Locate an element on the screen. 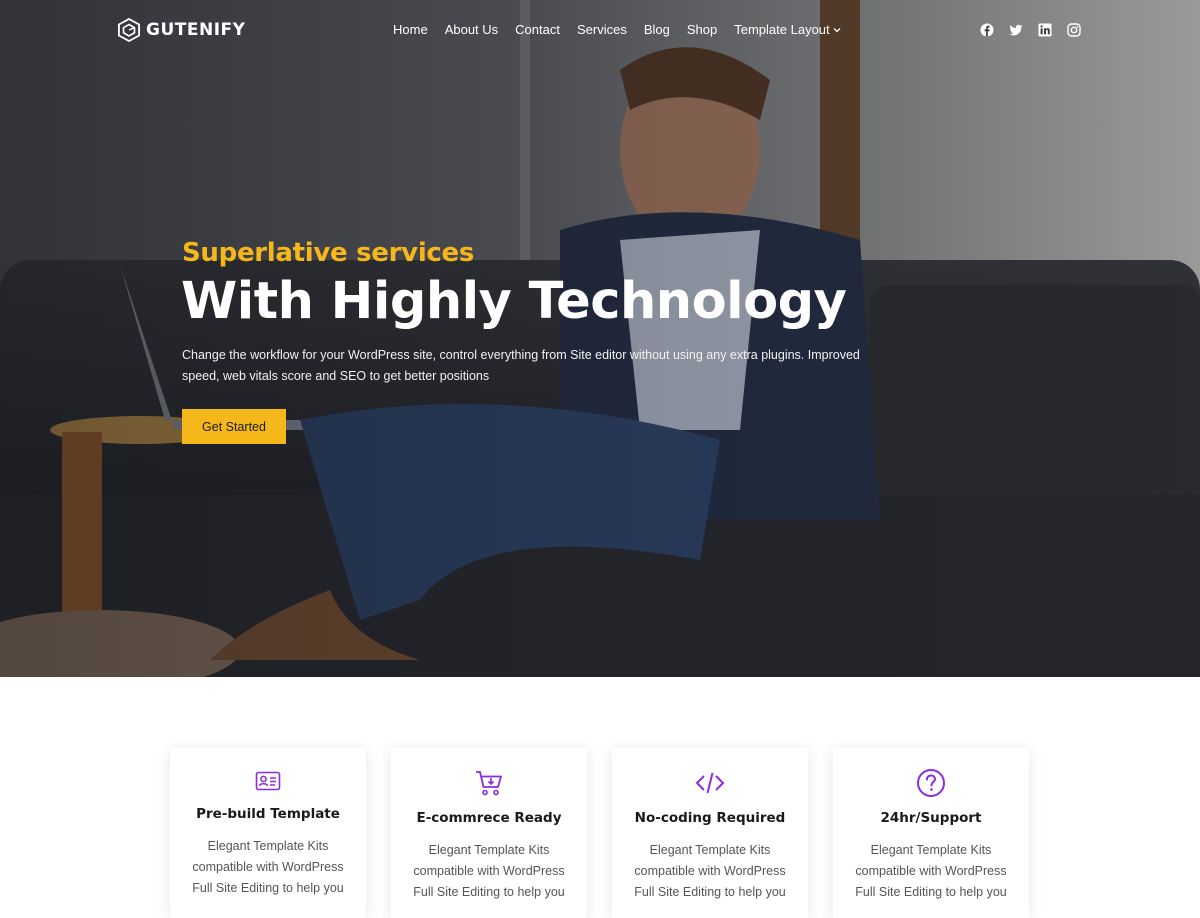  feature-title: 24hr/Support is located at coordinates (931, 818).